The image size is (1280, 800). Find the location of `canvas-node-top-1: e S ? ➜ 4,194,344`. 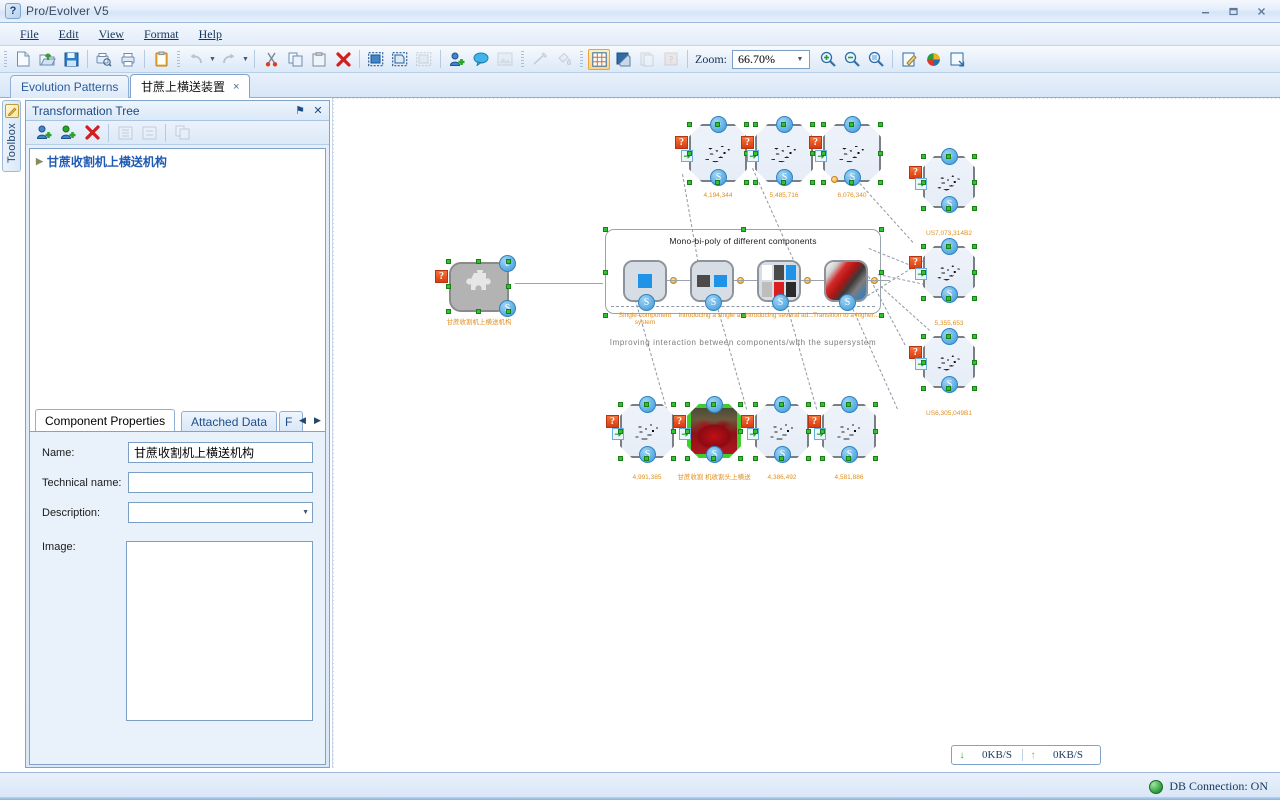

canvas-node-top-1: e S ? ➜ 4,194,344 is located at coordinates (713, 157).